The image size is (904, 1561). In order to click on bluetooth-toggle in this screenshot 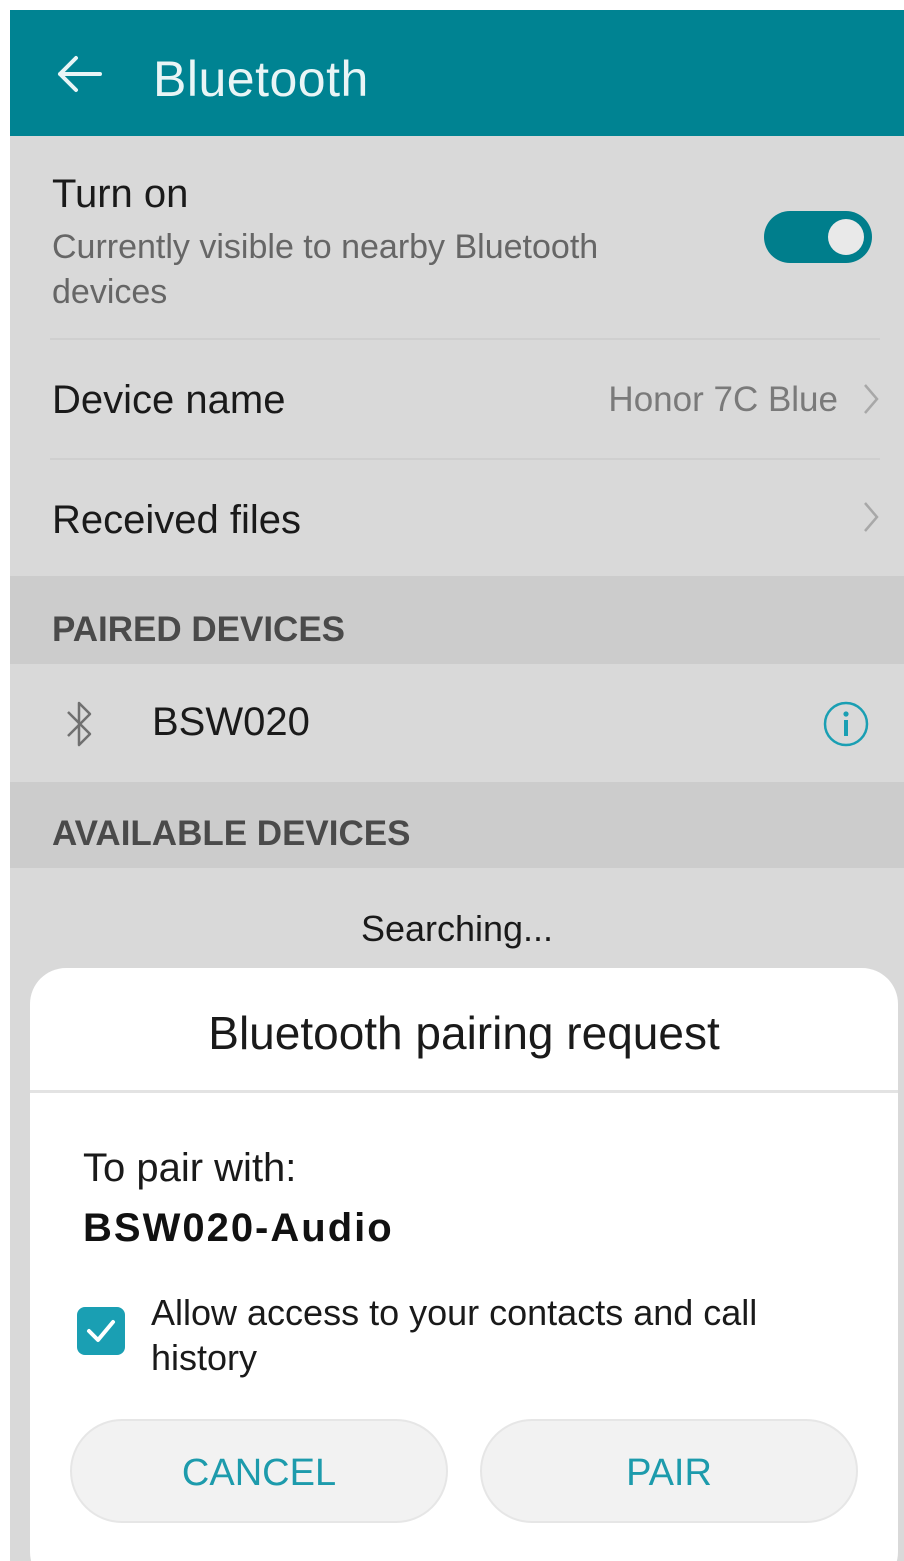, I will do `click(818, 237)`.